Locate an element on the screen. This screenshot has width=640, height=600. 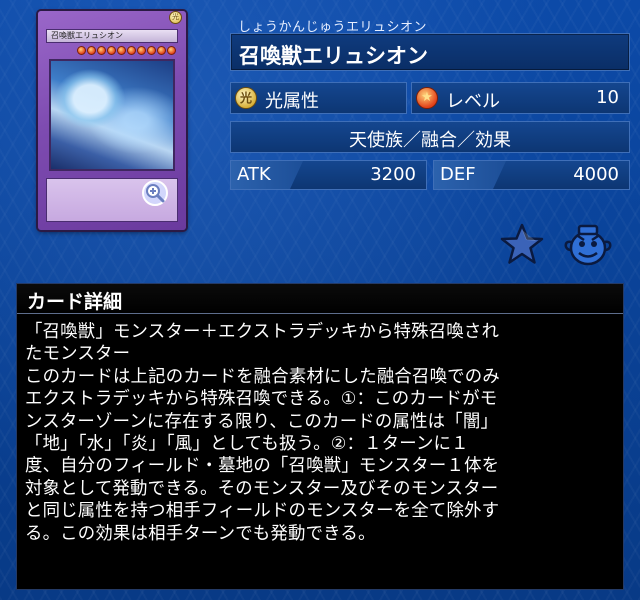
card-effect-line: る。この効果は相手ターンでも発動できる。 is located at coordinates (200, 533).